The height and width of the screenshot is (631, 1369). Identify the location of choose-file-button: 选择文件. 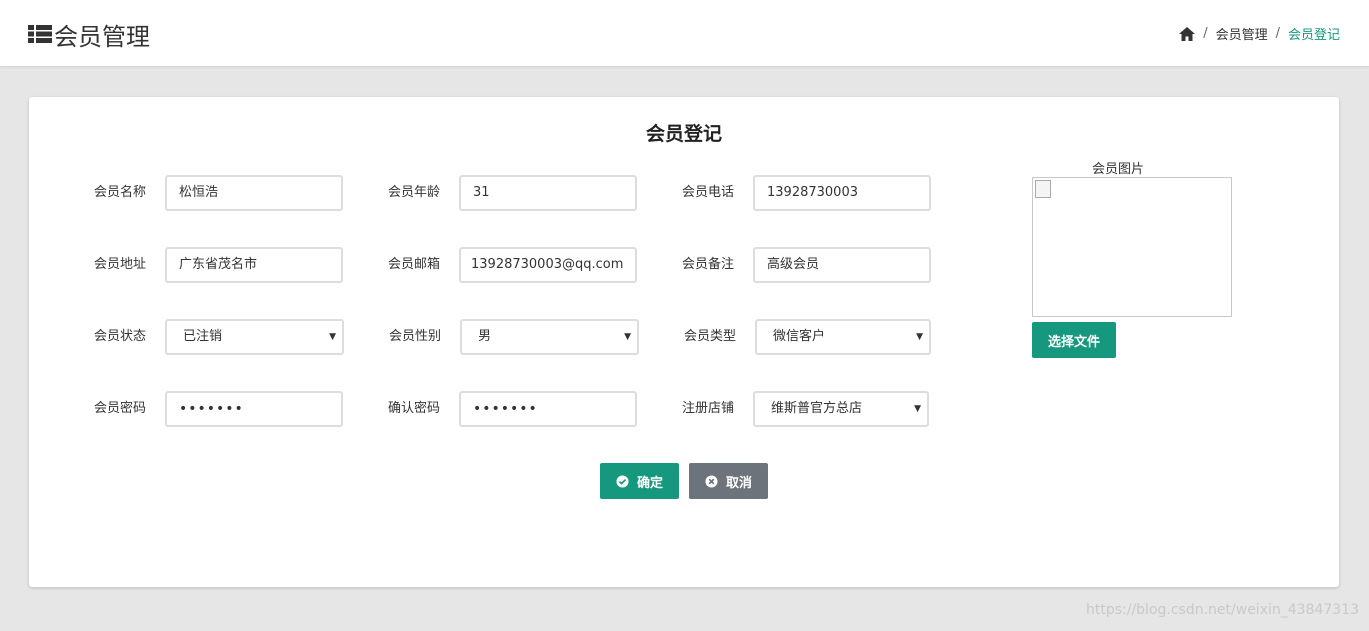
(1074, 340).